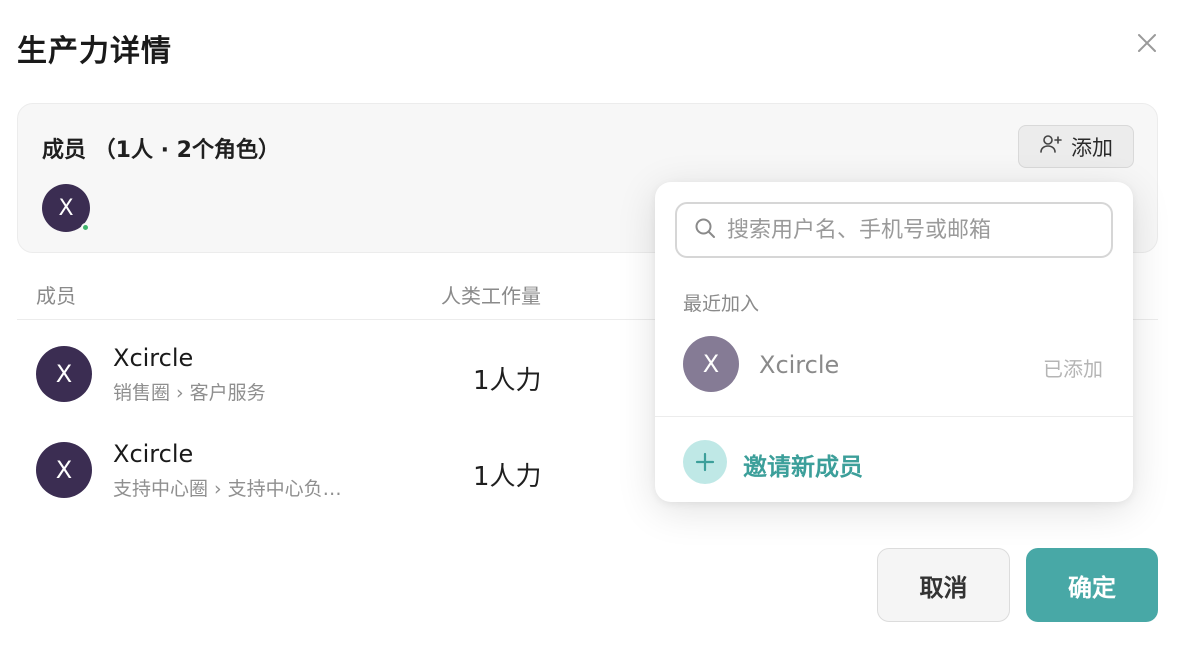 The height and width of the screenshot is (650, 1194). Describe the element at coordinates (94, 51) in the screenshot. I see `dialog-title: 生产力详情` at that location.